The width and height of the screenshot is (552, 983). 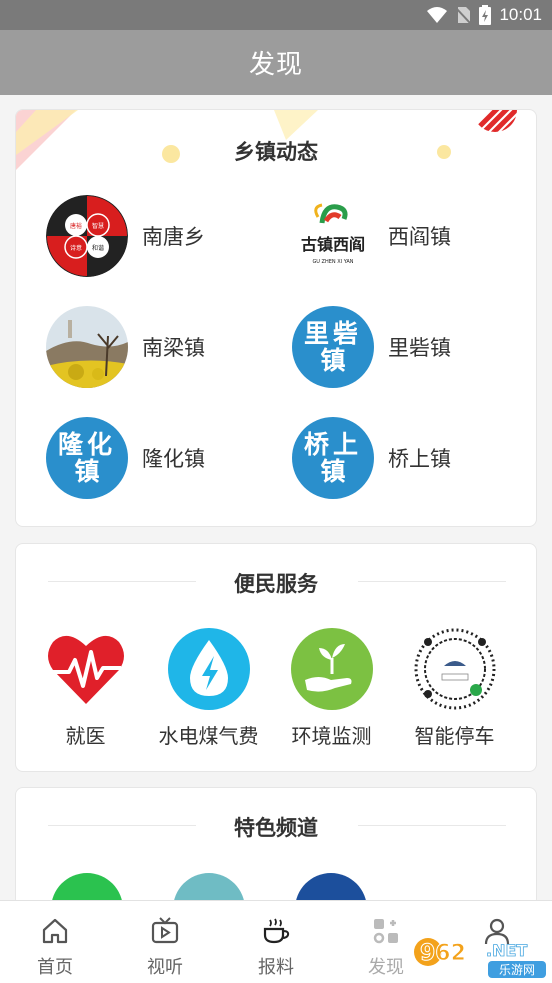 I want to click on service-label: 就医, so click(x=85, y=736).